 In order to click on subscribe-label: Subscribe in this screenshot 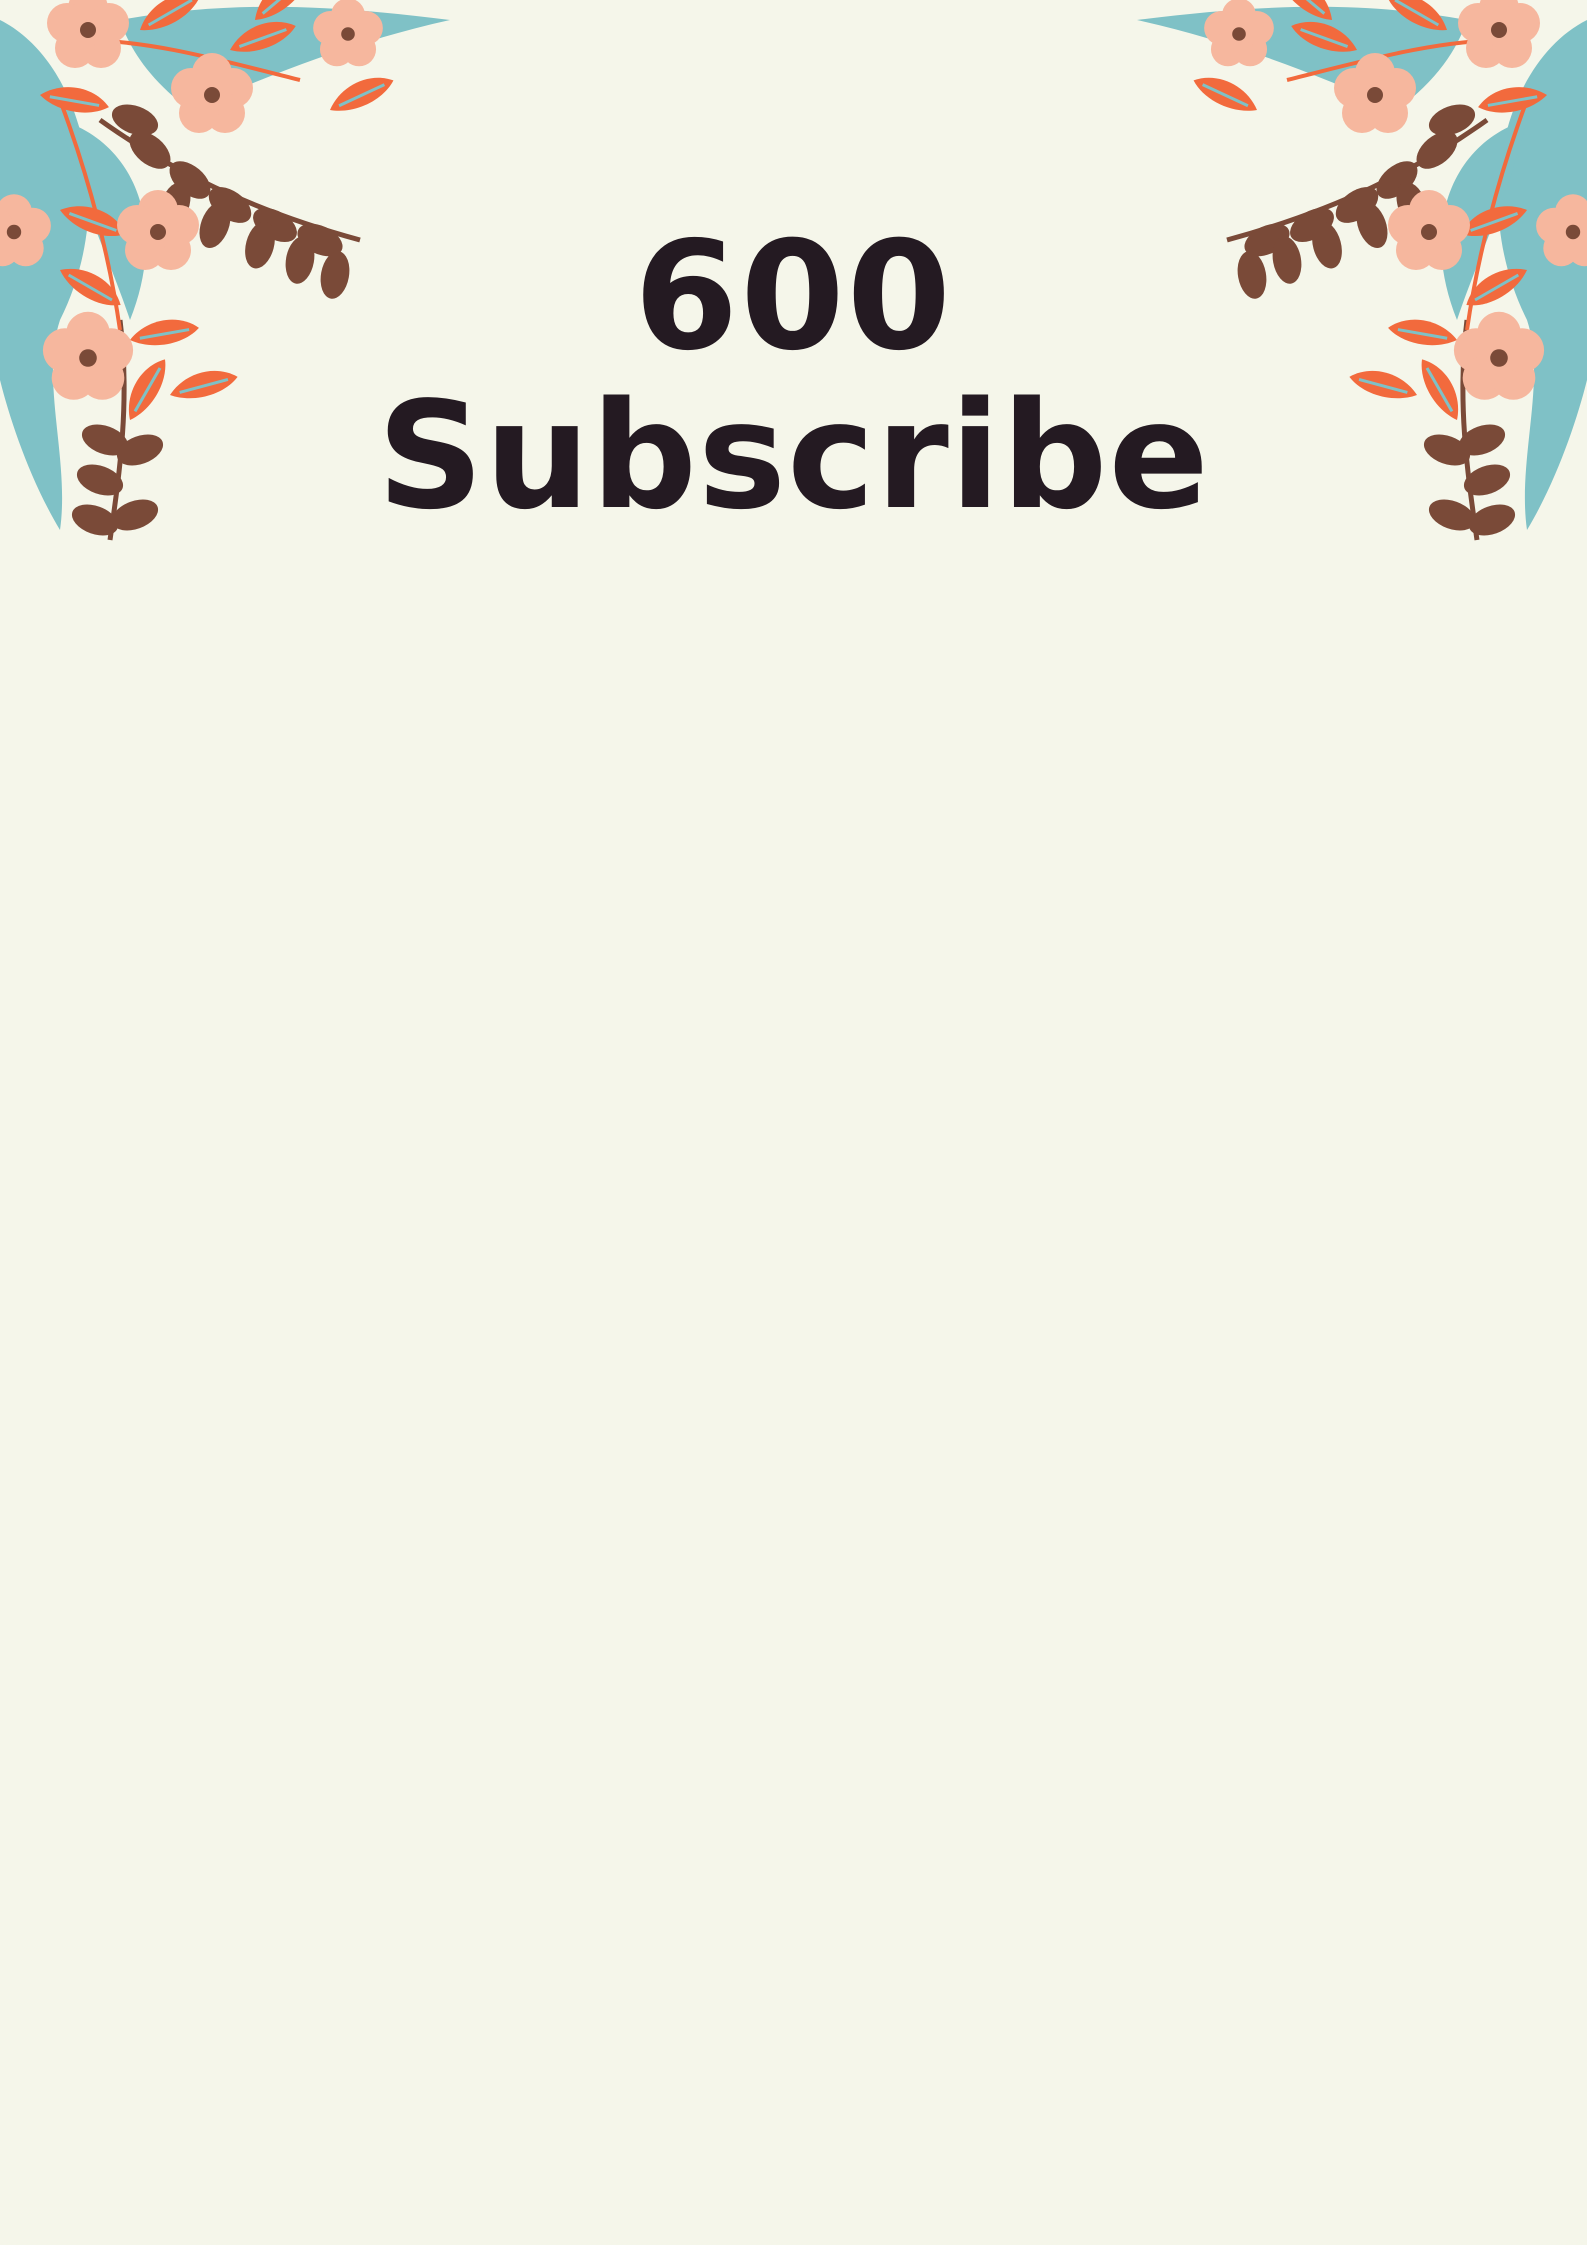, I will do `click(793, 456)`.